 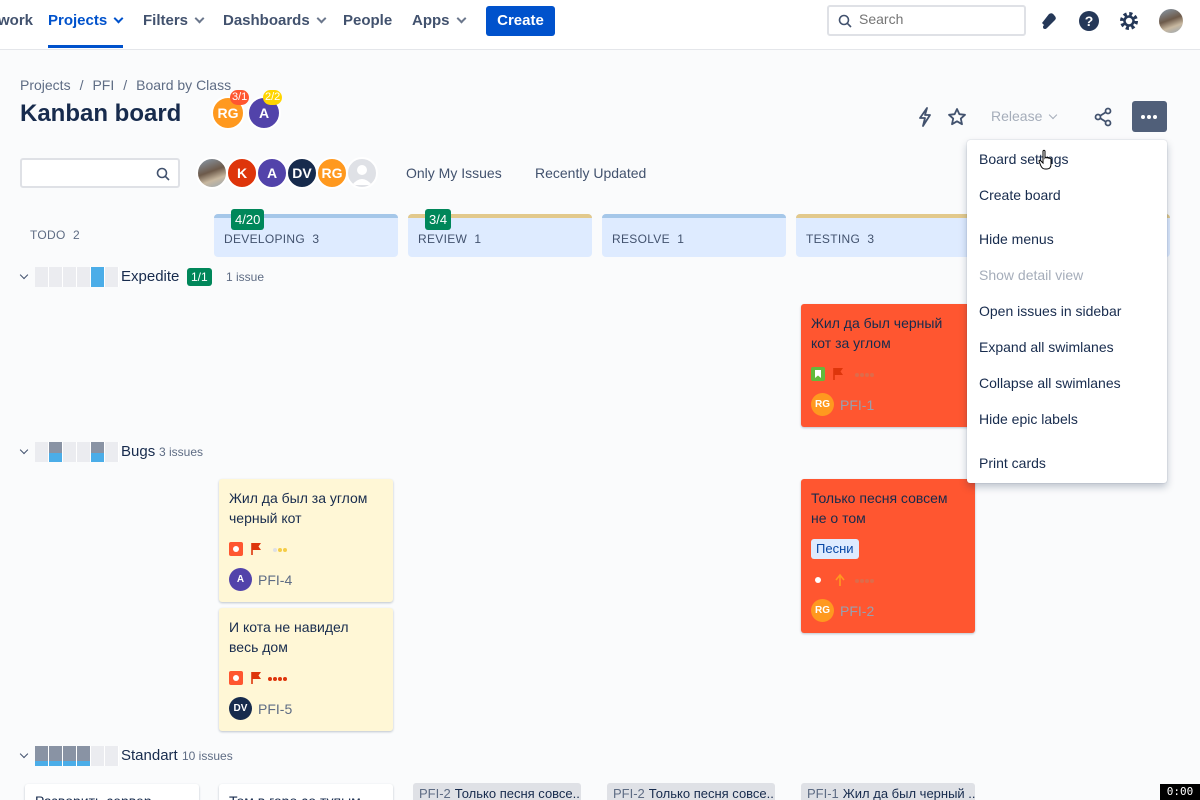 What do you see at coordinates (877, 333) in the screenshot?
I see `card-summary: Жил да был черный кот за углом` at bounding box center [877, 333].